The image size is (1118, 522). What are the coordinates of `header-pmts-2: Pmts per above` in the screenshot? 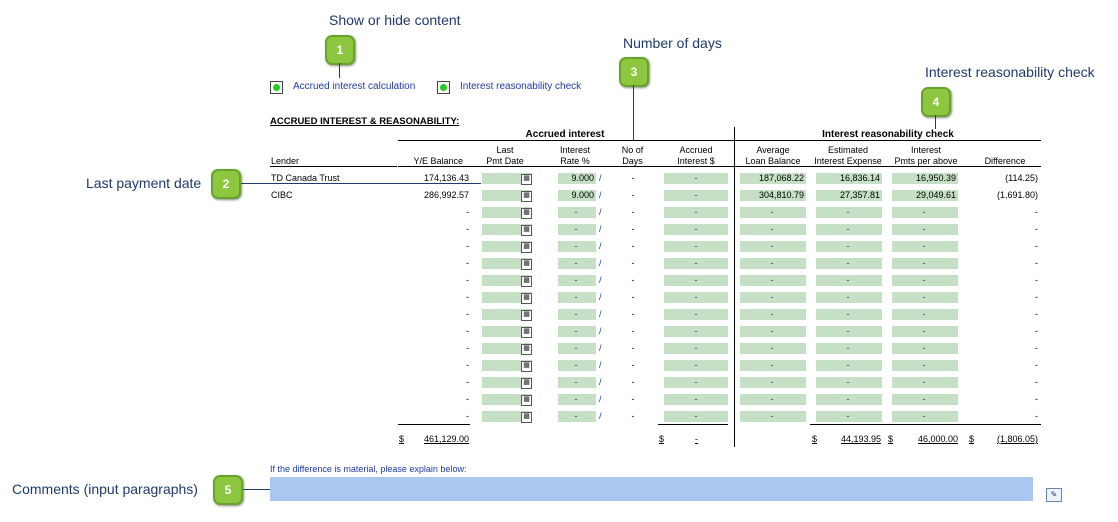 It's located at (926, 161).